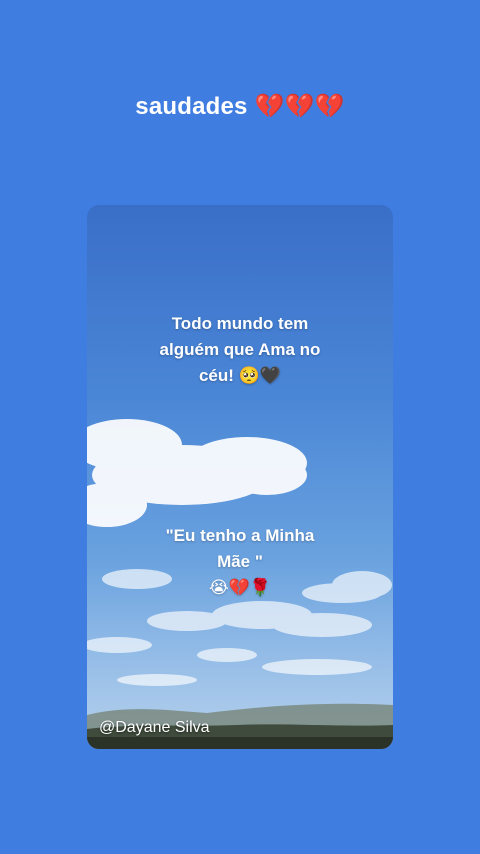 Image resolution: width=480 pixels, height=854 pixels. I want to click on quote-line: Mãe ", so click(240, 561).